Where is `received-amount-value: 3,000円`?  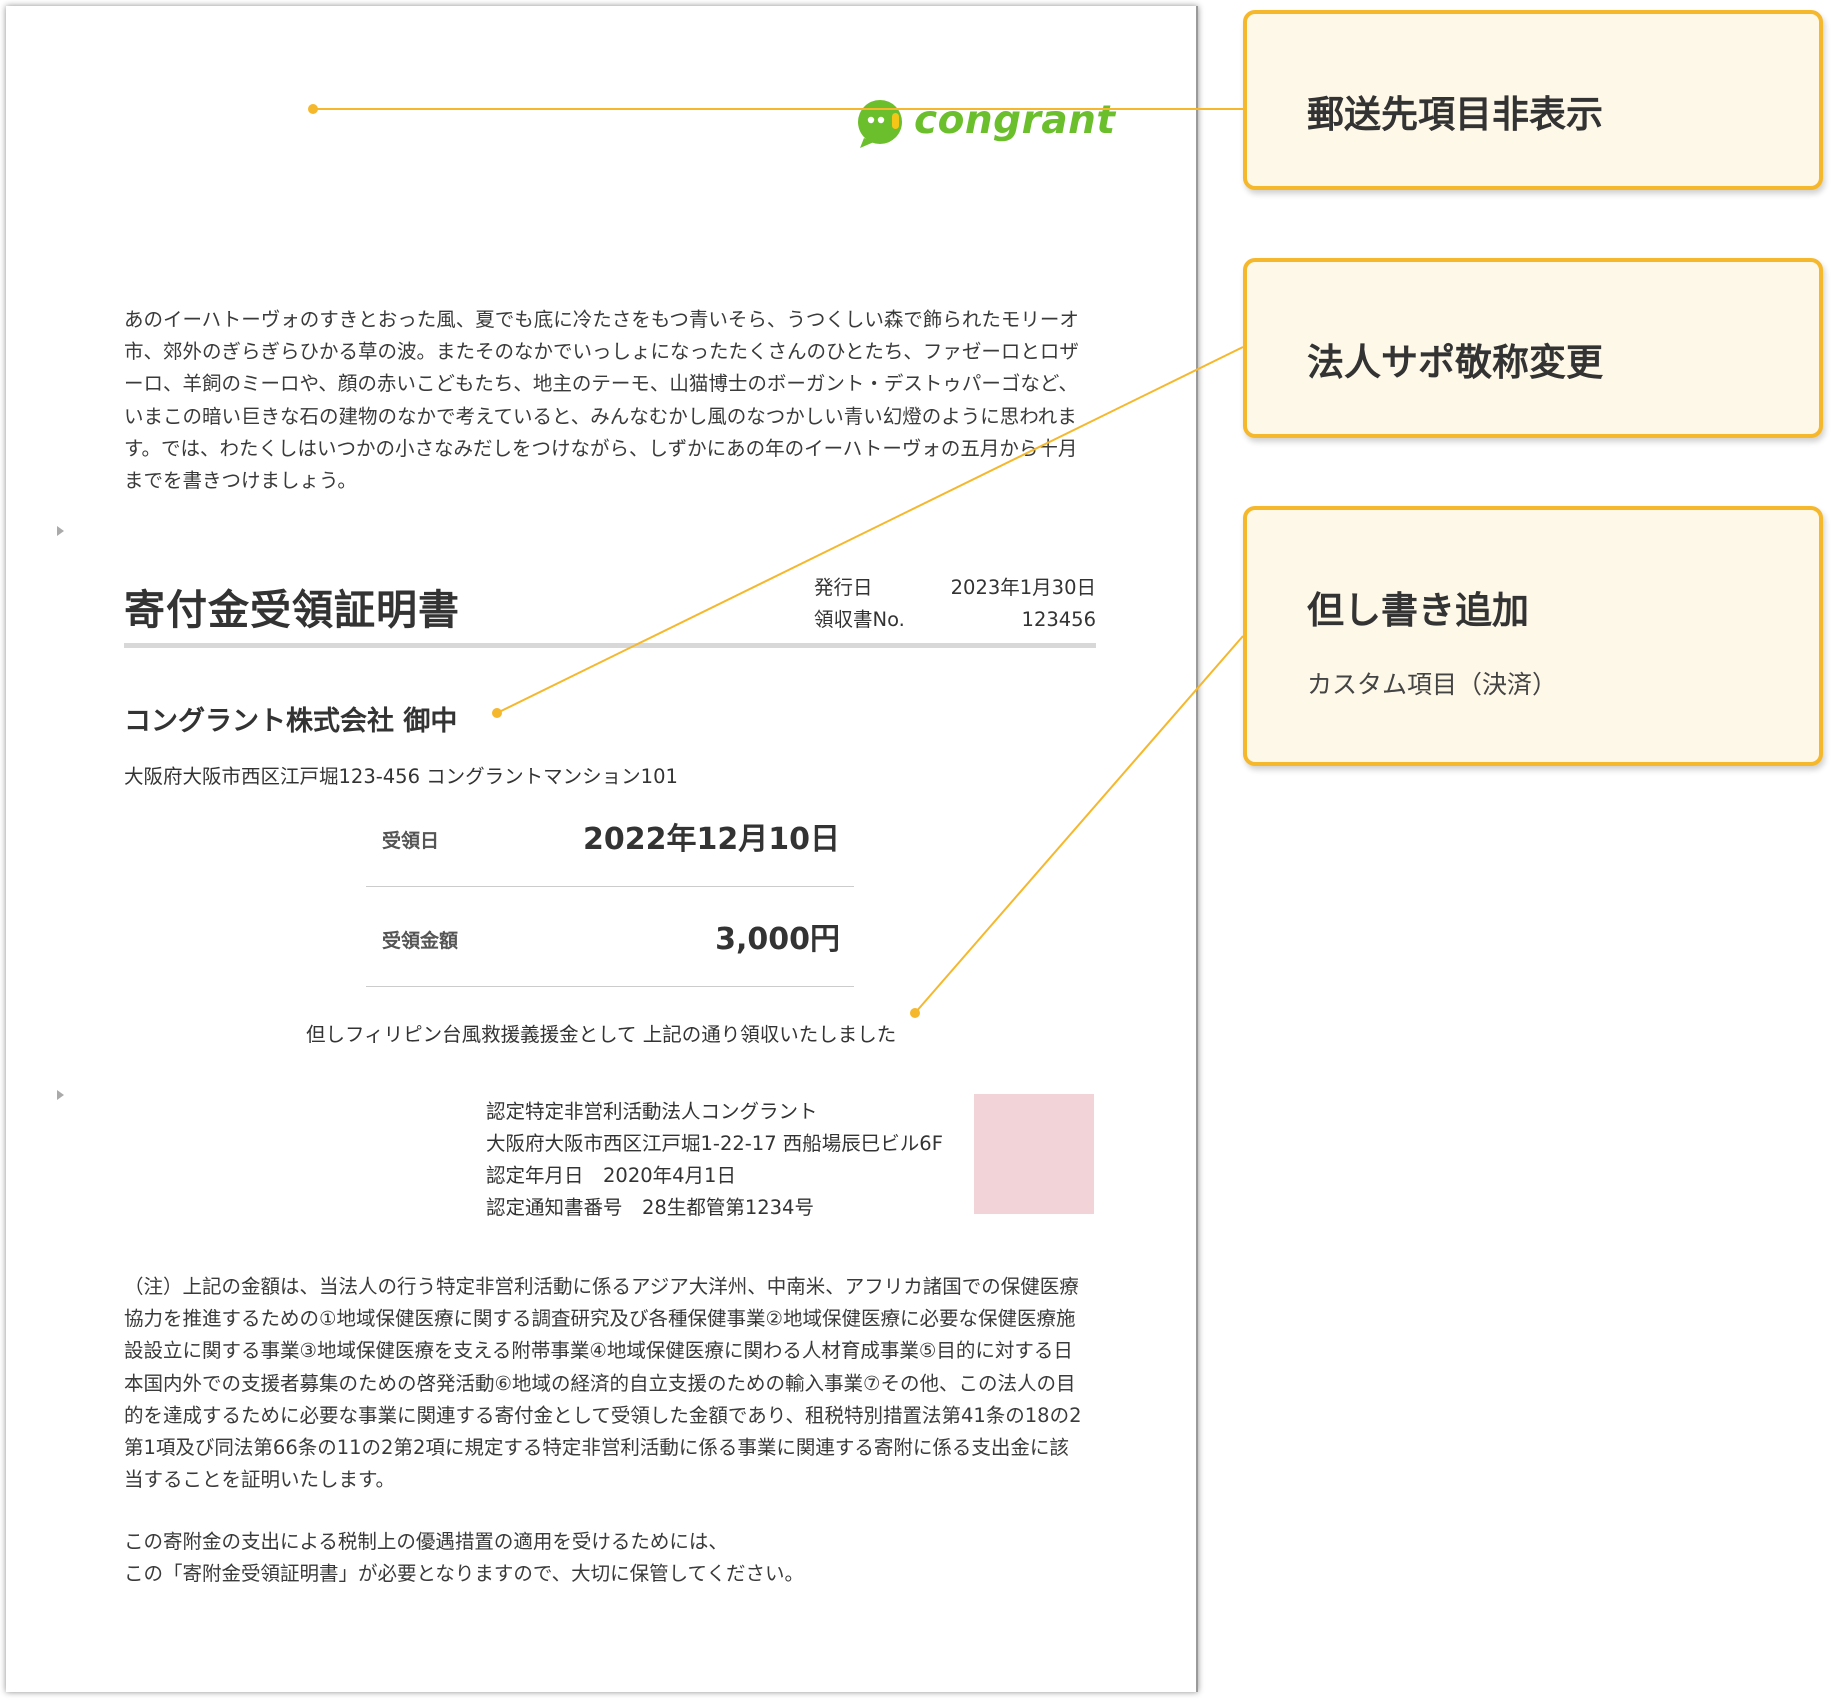
received-amount-value: 3,000円 is located at coordinates (777, 939).